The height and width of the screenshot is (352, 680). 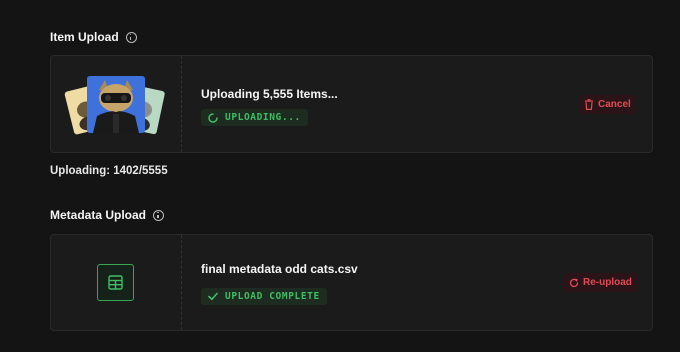 I want to click on cancel-button: Cancel, so click(x=607, y=104).